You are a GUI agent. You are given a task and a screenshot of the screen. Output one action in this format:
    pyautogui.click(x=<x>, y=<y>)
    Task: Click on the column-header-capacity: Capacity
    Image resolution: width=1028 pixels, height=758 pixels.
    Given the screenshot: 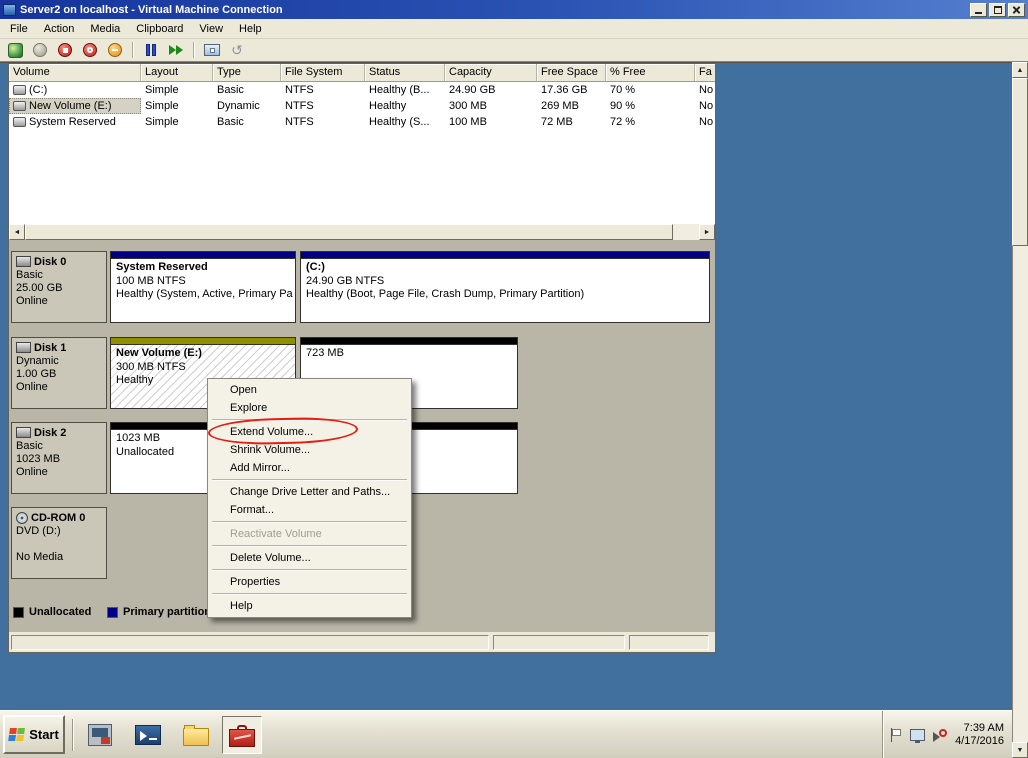 What is the action you would take?
    pyautogui.click(x=491, y=73)
    